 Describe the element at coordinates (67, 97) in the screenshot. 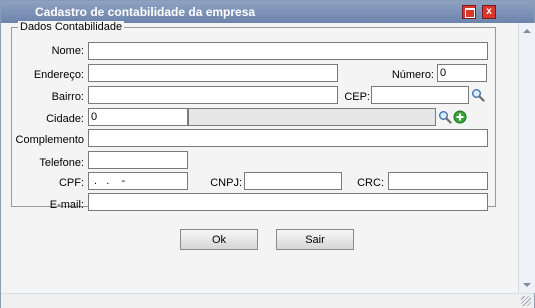

I see `bairro-label: Bairro:` at that location.